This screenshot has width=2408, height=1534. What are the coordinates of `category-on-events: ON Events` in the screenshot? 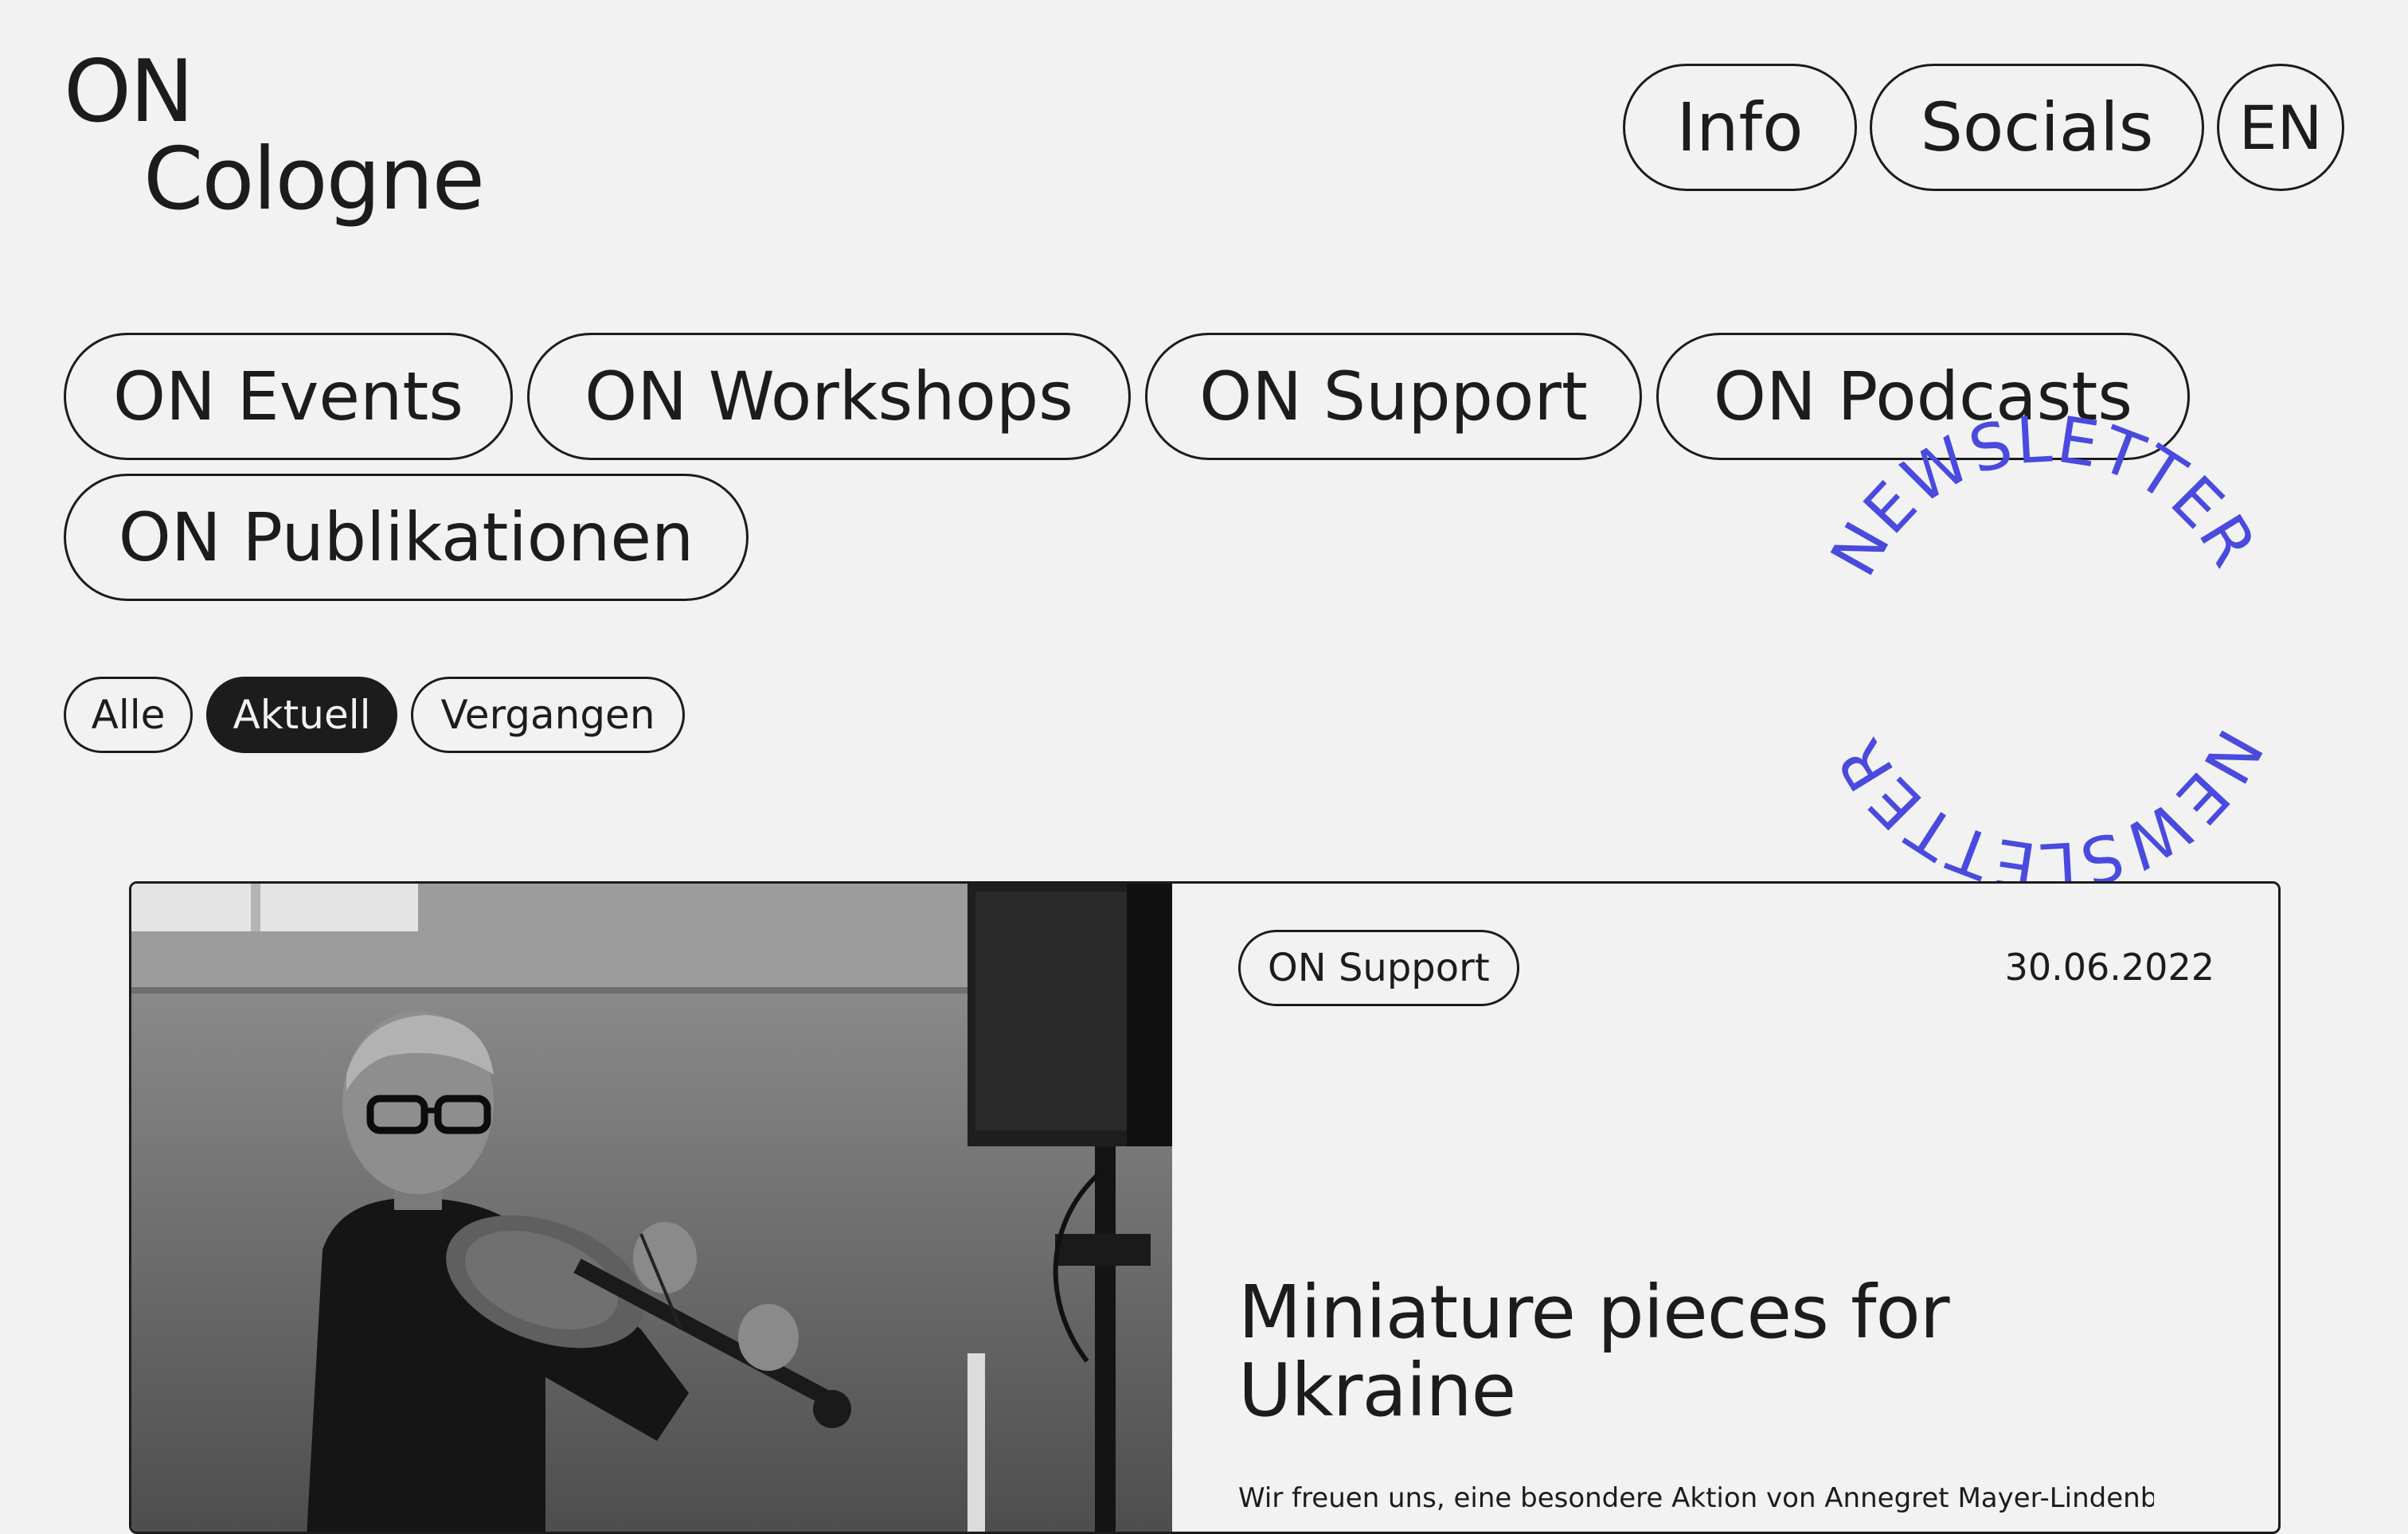 It's located at (288, 396).